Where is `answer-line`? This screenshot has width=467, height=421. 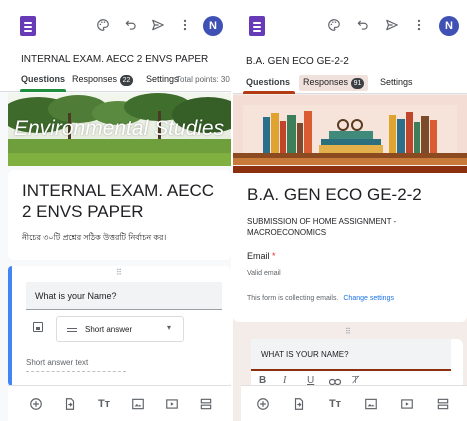 answer-line is located at coordinates (76, 371).